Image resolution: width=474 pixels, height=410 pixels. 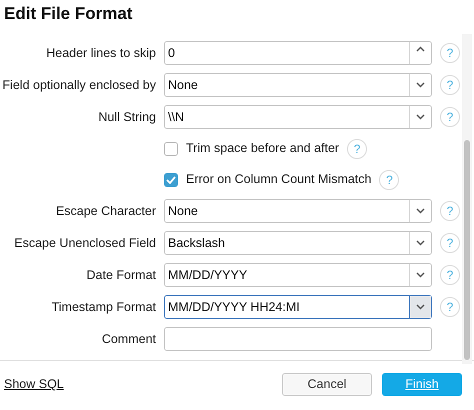 What do you see at coordinates (84, 243) in the screenshot?
I see `field-label: Escape Unenclosed Field` at bounding box center [84, 243].